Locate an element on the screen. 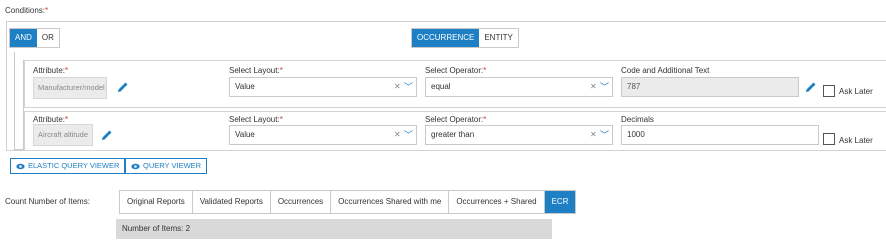 Image resolution: width=886 pixels, height=250 pixels. count-label: Count Number of Items: is located at coordinates (47, 201).